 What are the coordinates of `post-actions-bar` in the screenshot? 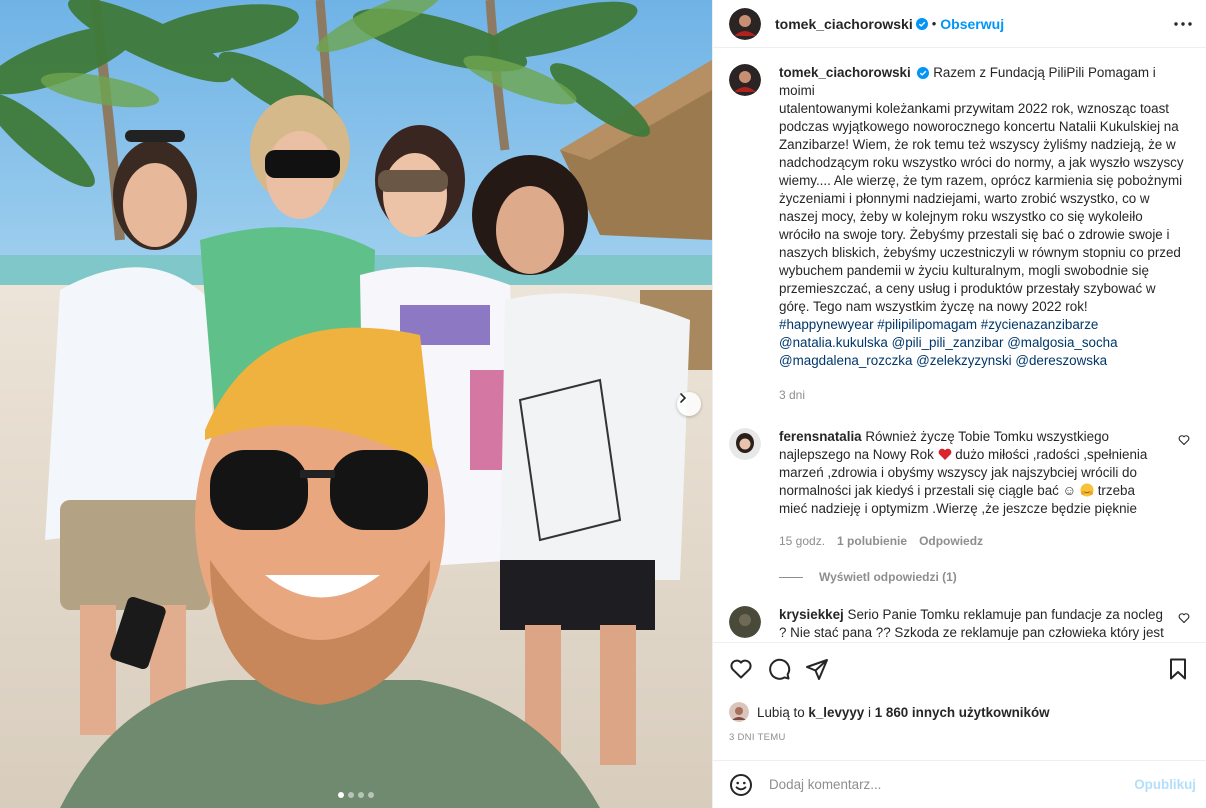 It's located at (959, 668).